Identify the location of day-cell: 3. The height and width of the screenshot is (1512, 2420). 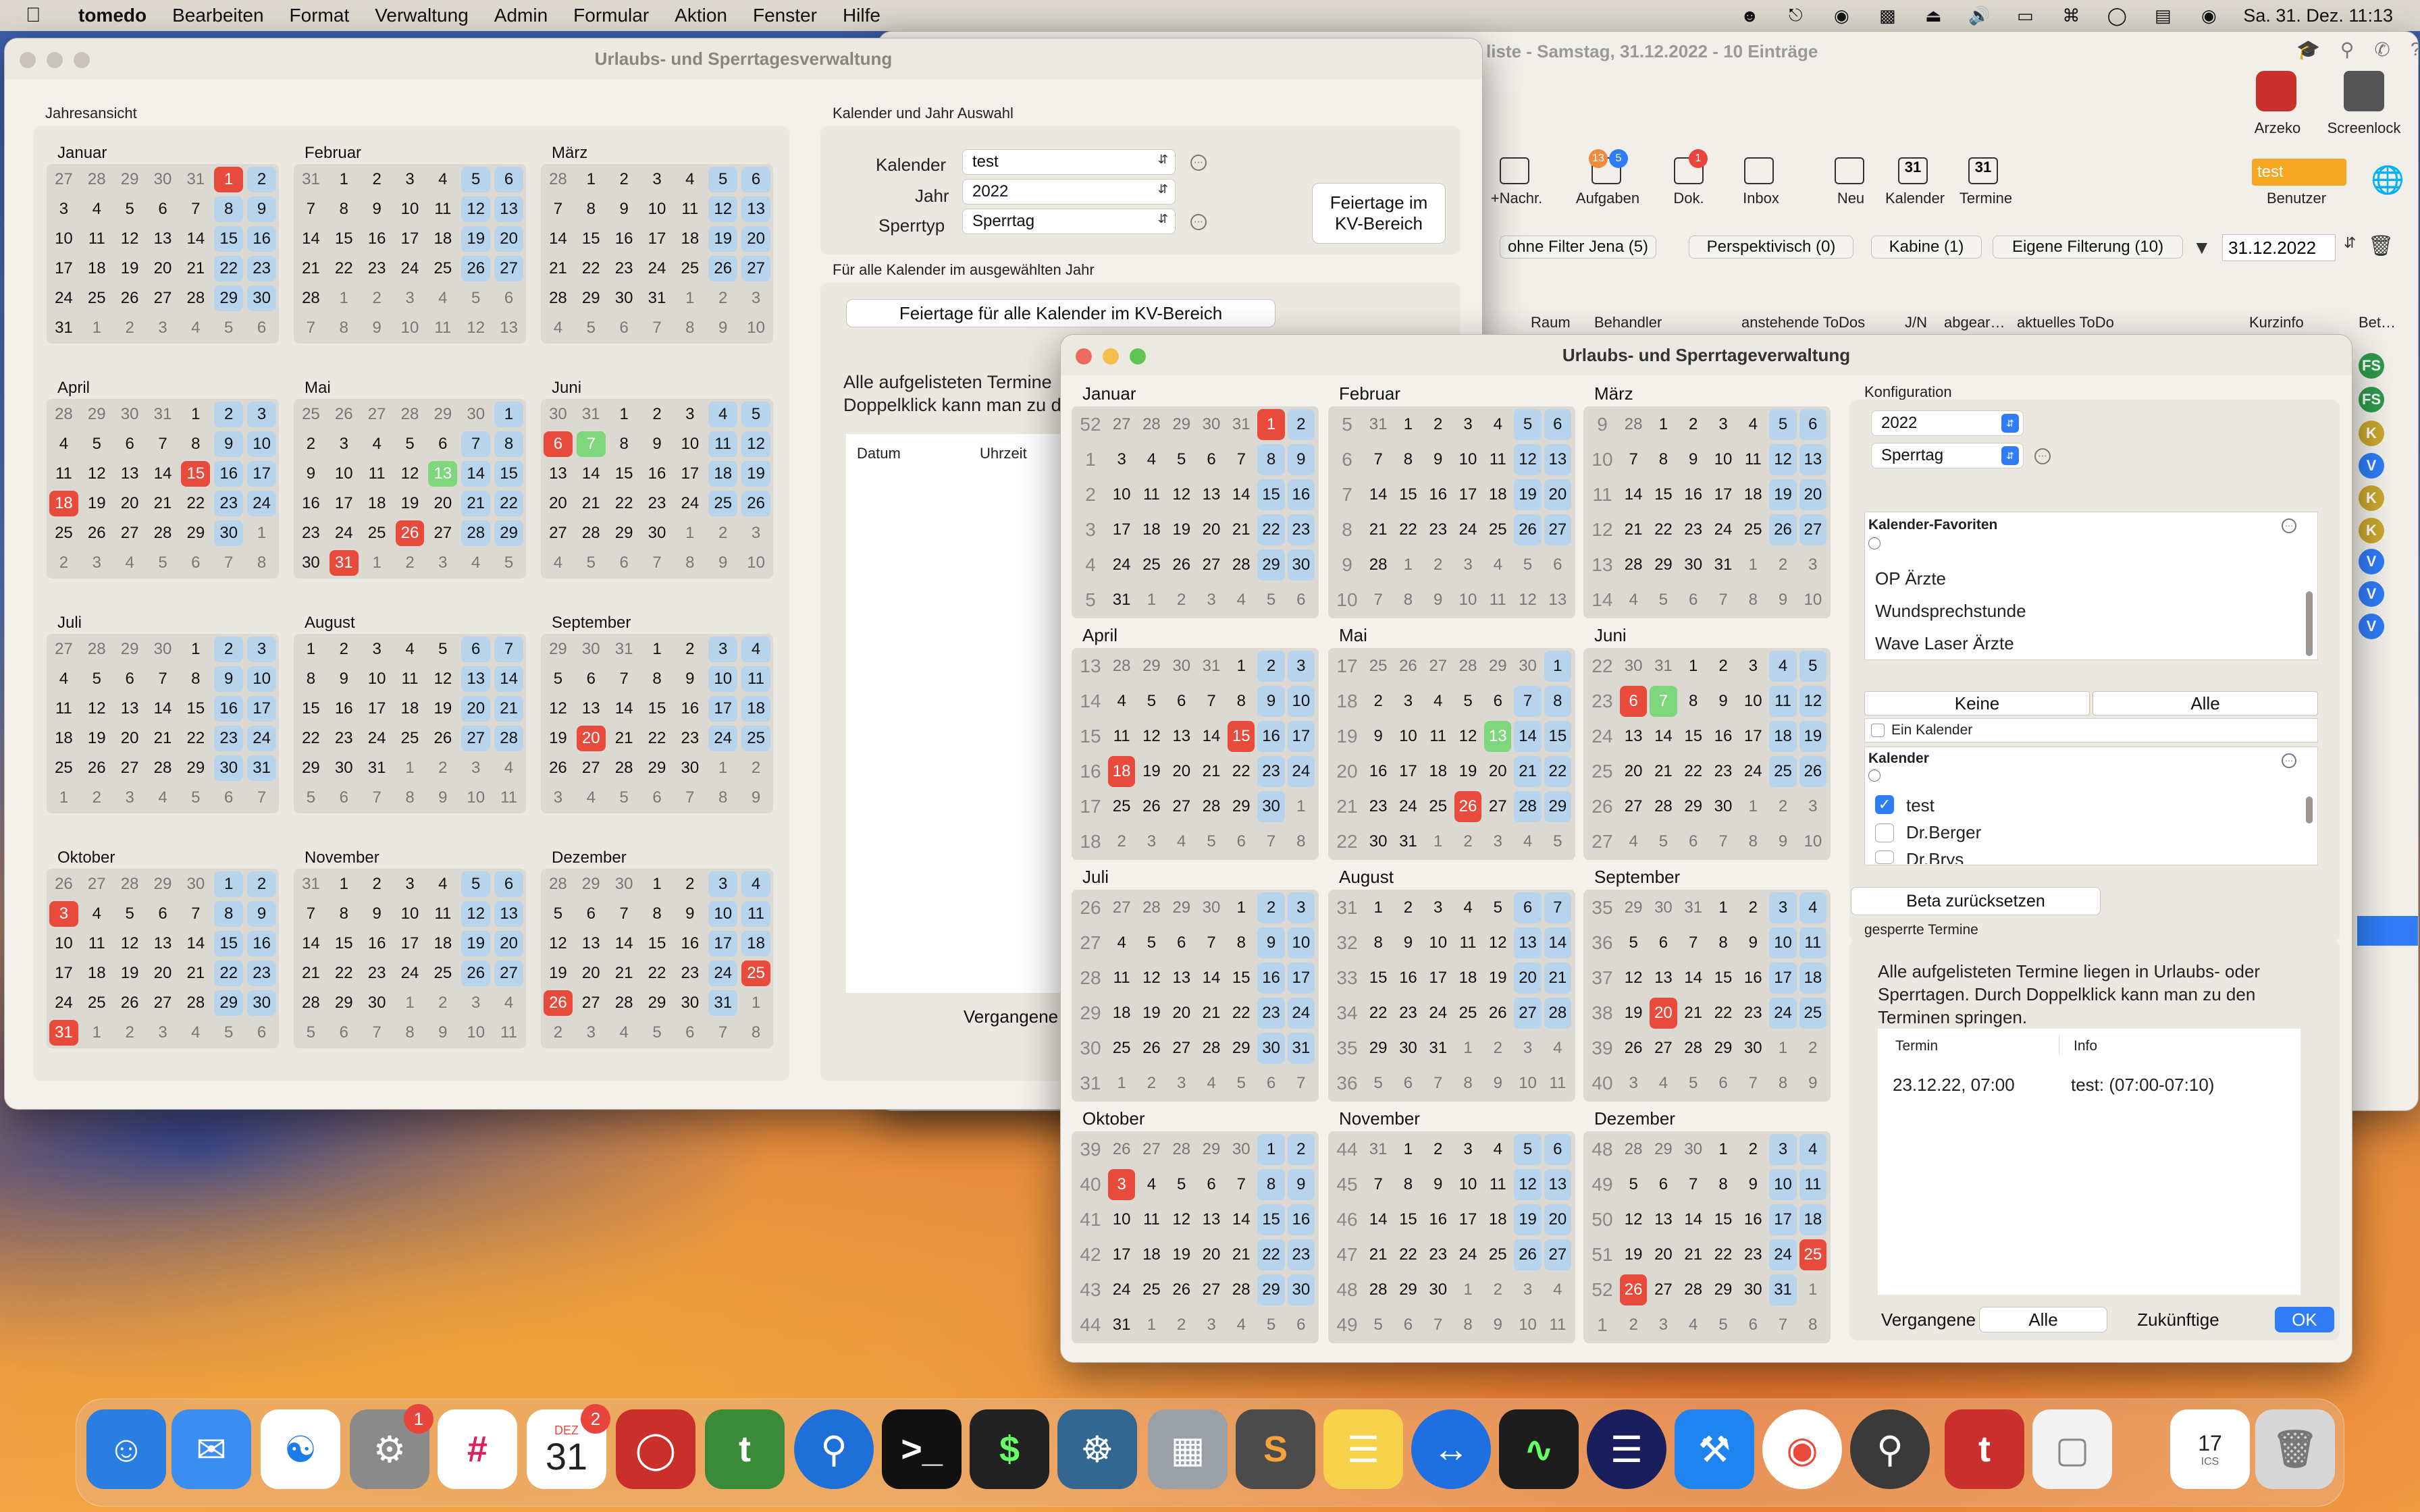
(475, 768).